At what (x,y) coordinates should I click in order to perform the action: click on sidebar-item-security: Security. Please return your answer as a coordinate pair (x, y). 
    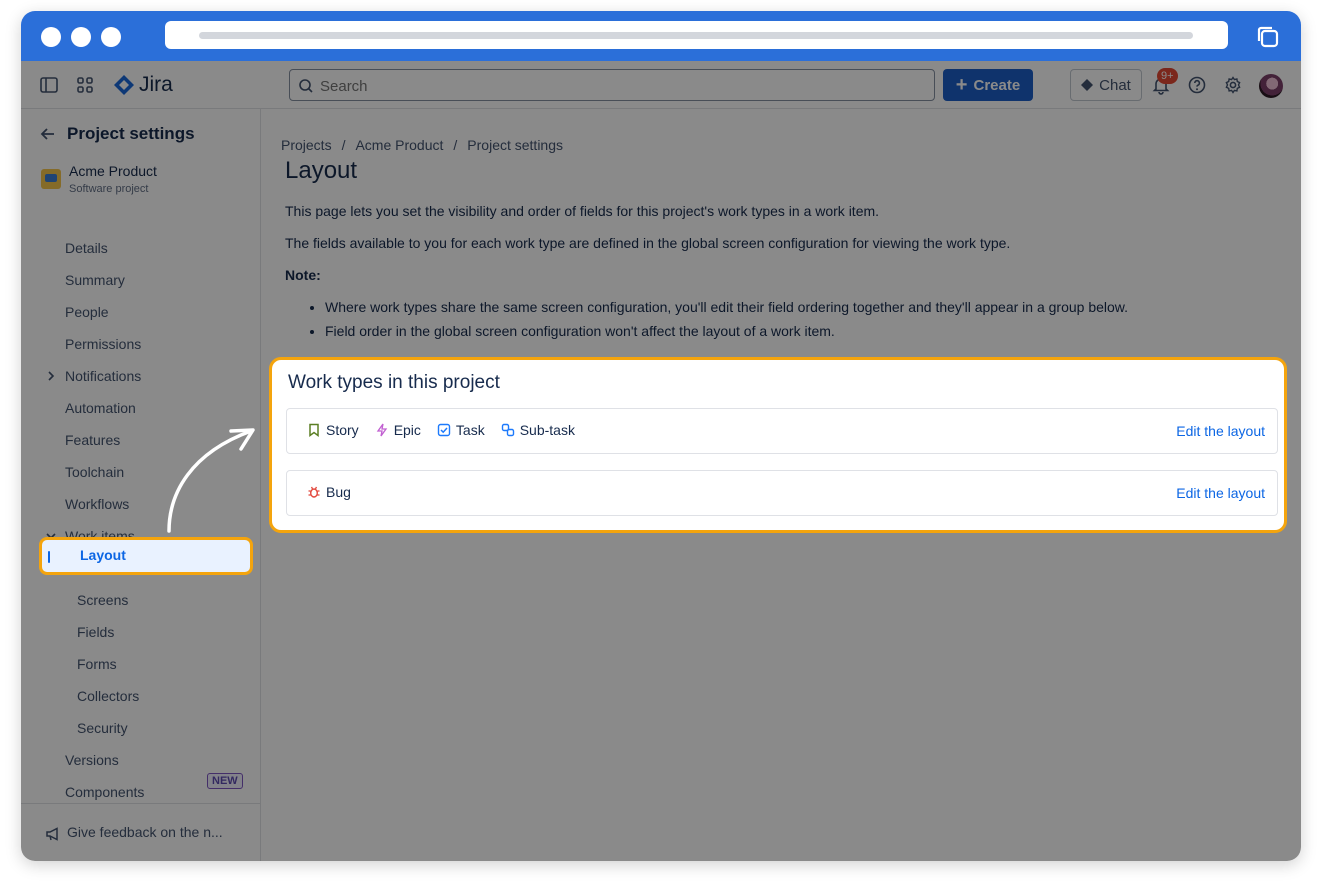
    Looking at the image, I should click on (102, 728).